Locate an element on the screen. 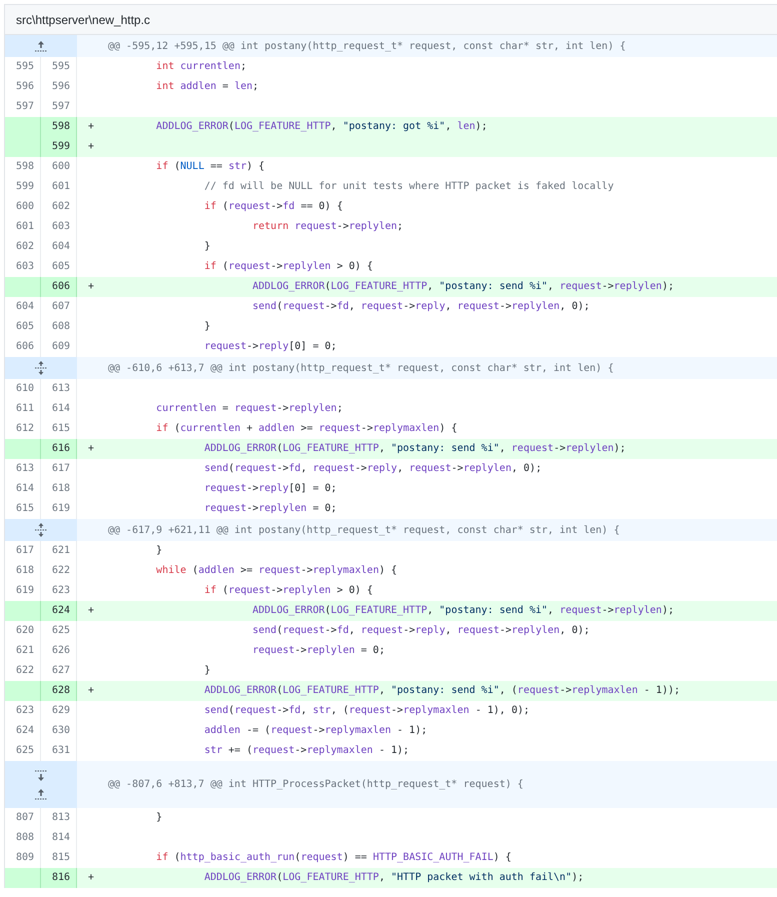  line-number: 816 is located at coordinates (59, 878).